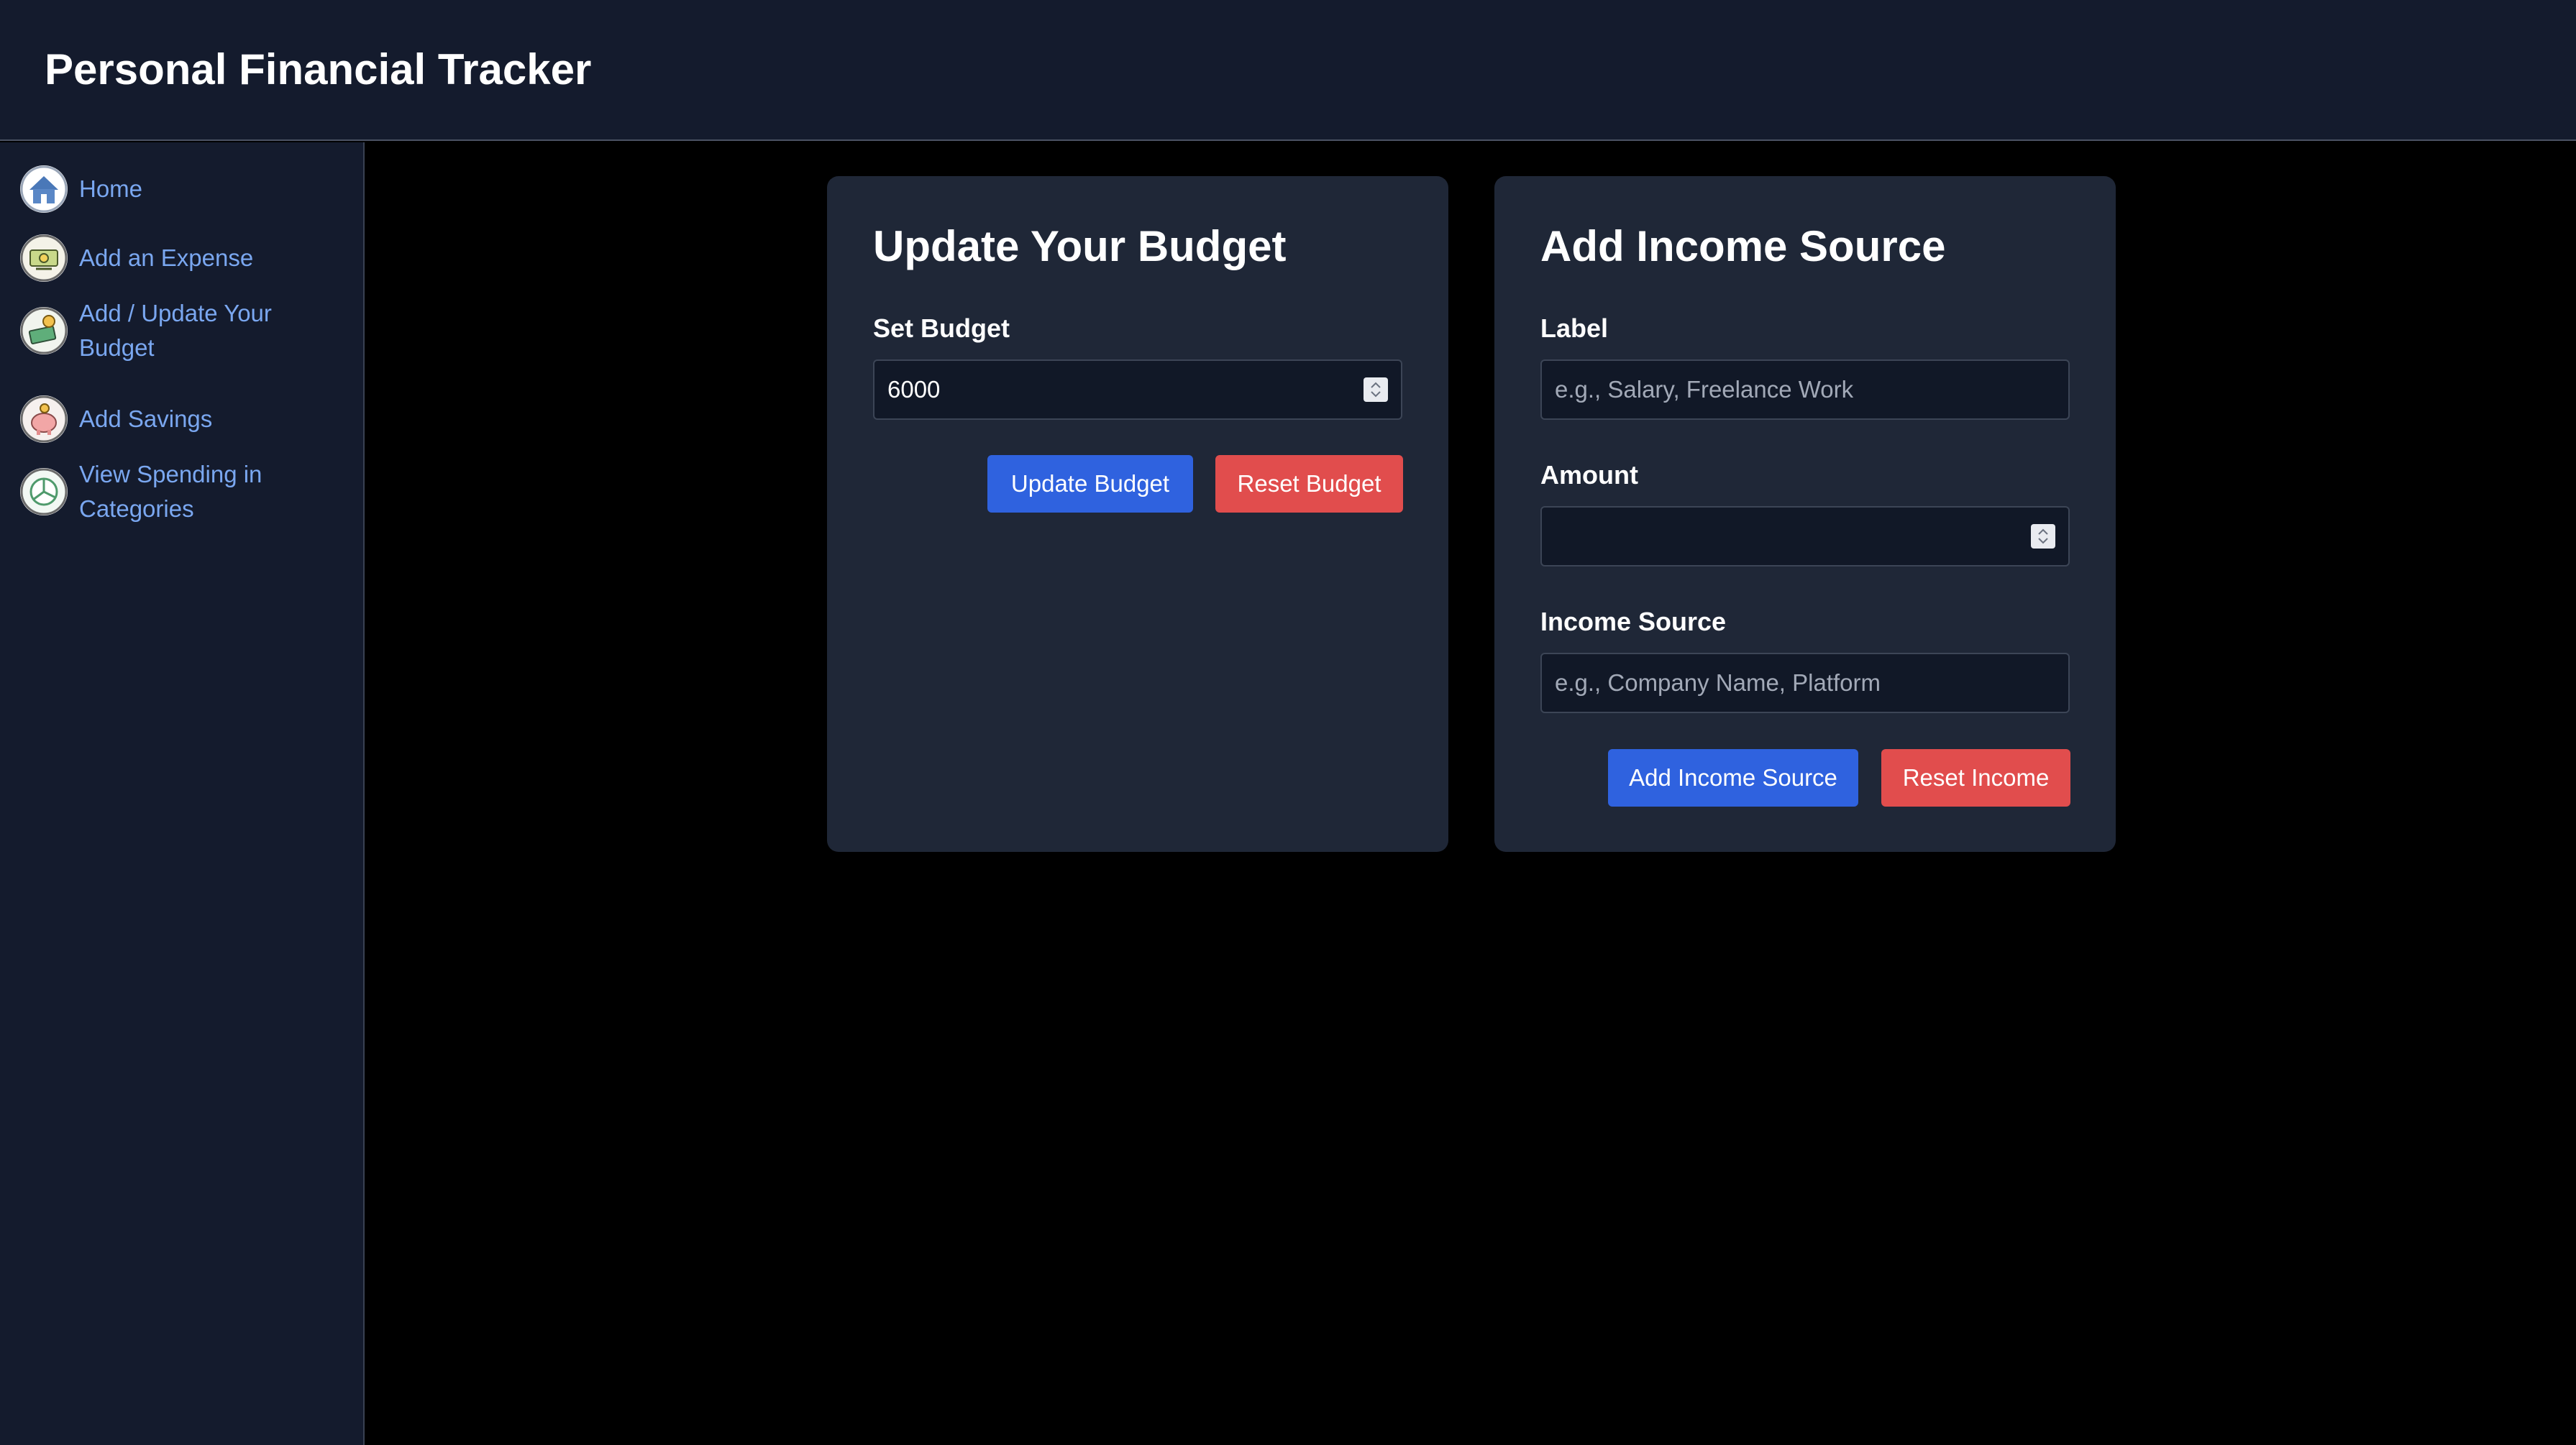 This screenshot has height=1445, width=2576. What do you see at coordinates (1288, 70) in the screenshot?
I see `app-header: Personal Financial Tracker` at bounding box center [1288, 70].